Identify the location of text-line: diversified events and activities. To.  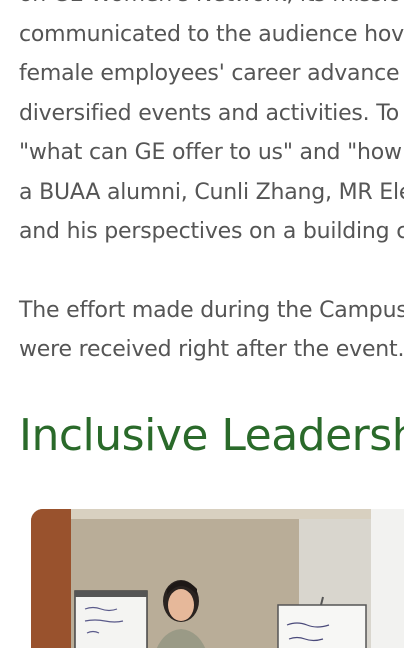
(209, 113).